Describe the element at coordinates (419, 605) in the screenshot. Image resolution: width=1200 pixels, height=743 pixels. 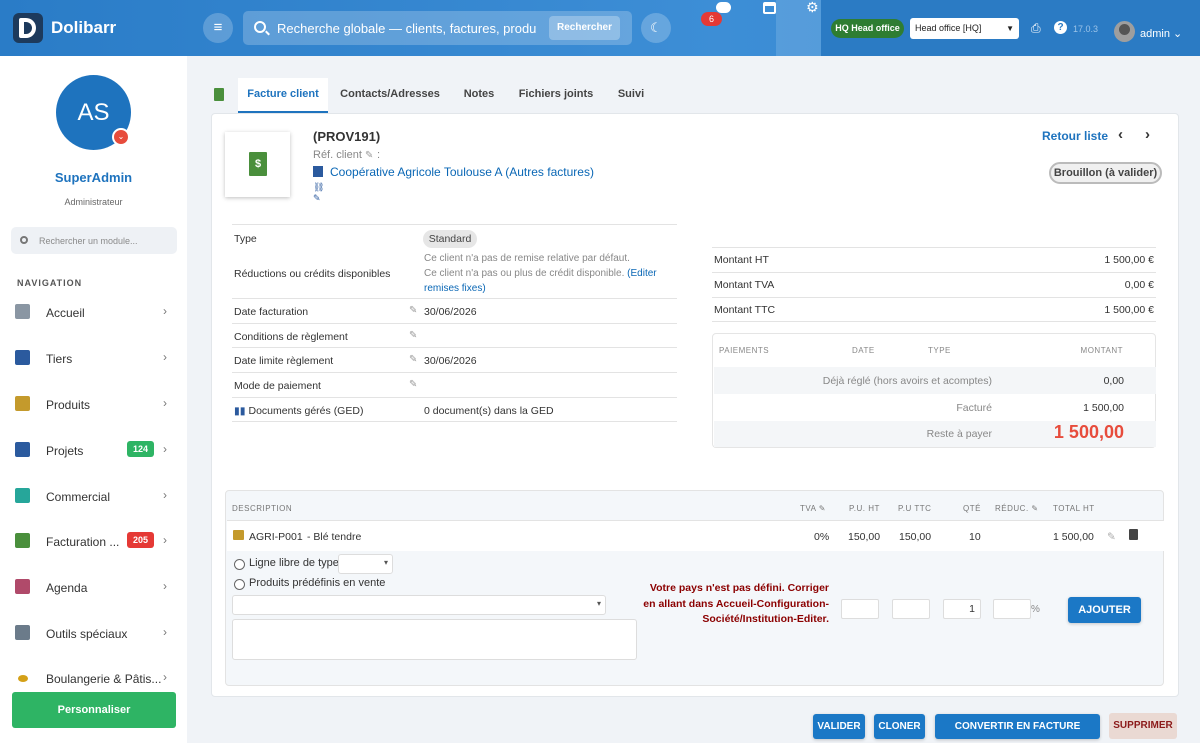
I see `product-select` at that location.